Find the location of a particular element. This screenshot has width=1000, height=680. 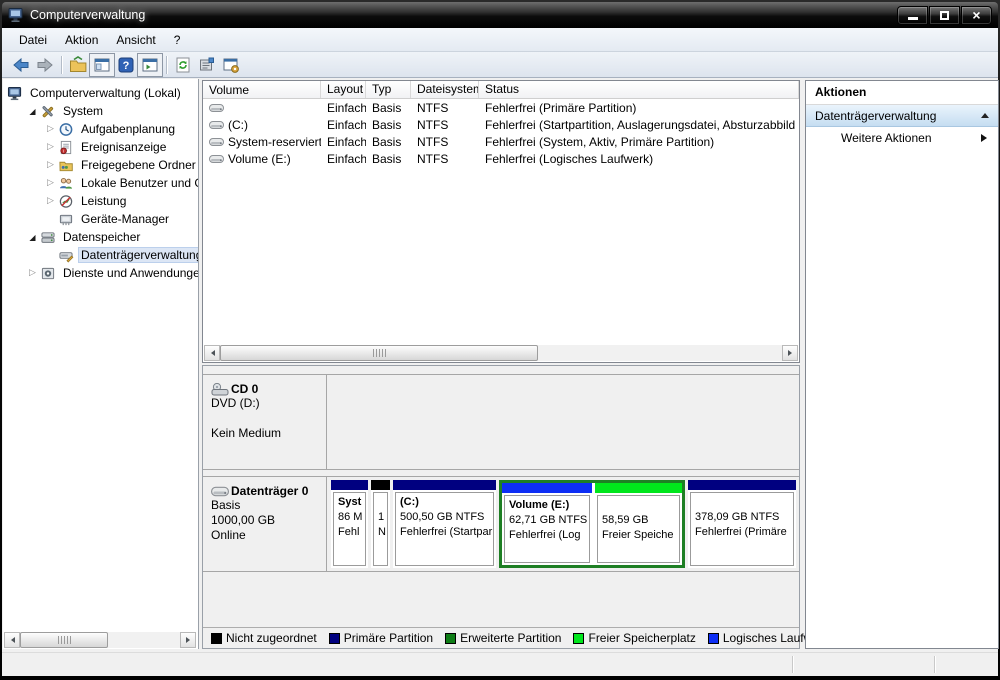

partition-segment-primary: 378,09 GB NTFS Fehlerfrei (Primäre is located at coordinates (742, 524).